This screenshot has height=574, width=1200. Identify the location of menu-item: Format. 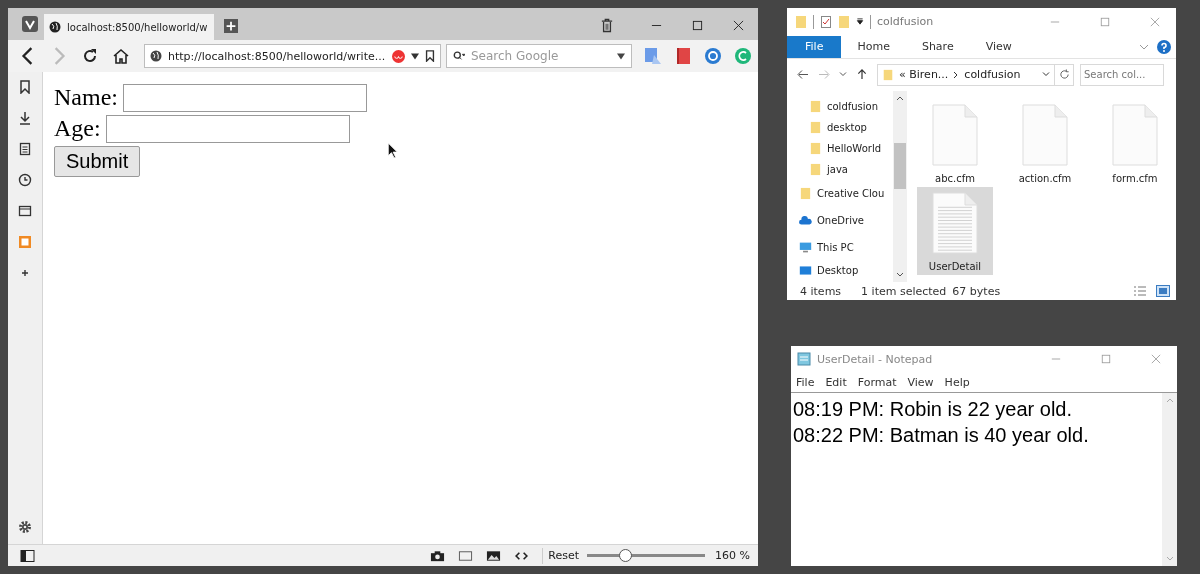
(877, 382).